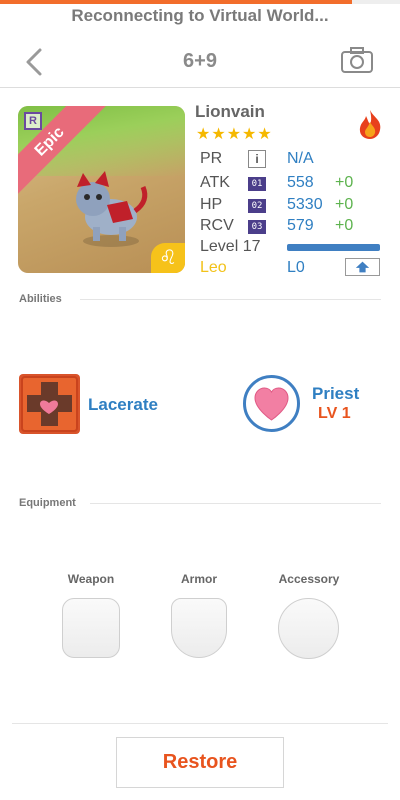 This screenshot has width=400, height=800. I want to click on fire-icon, so click(370, 124).